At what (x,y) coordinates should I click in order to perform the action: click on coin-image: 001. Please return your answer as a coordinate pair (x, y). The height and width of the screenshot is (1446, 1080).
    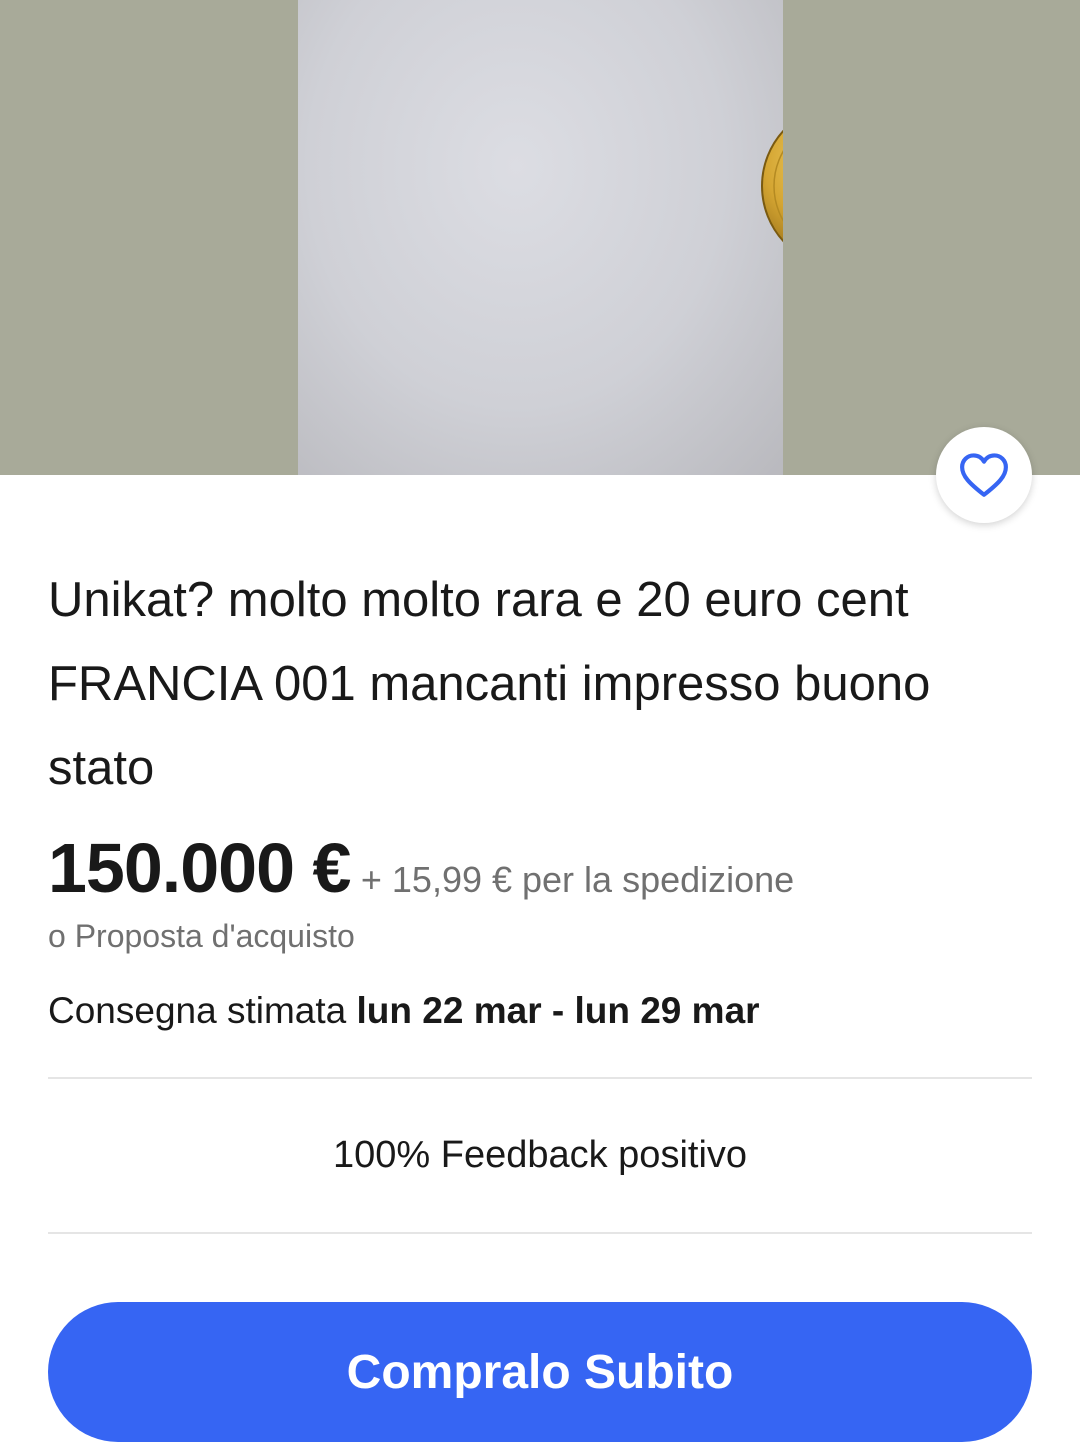
    Looking at the image, I should click on (772, 186).